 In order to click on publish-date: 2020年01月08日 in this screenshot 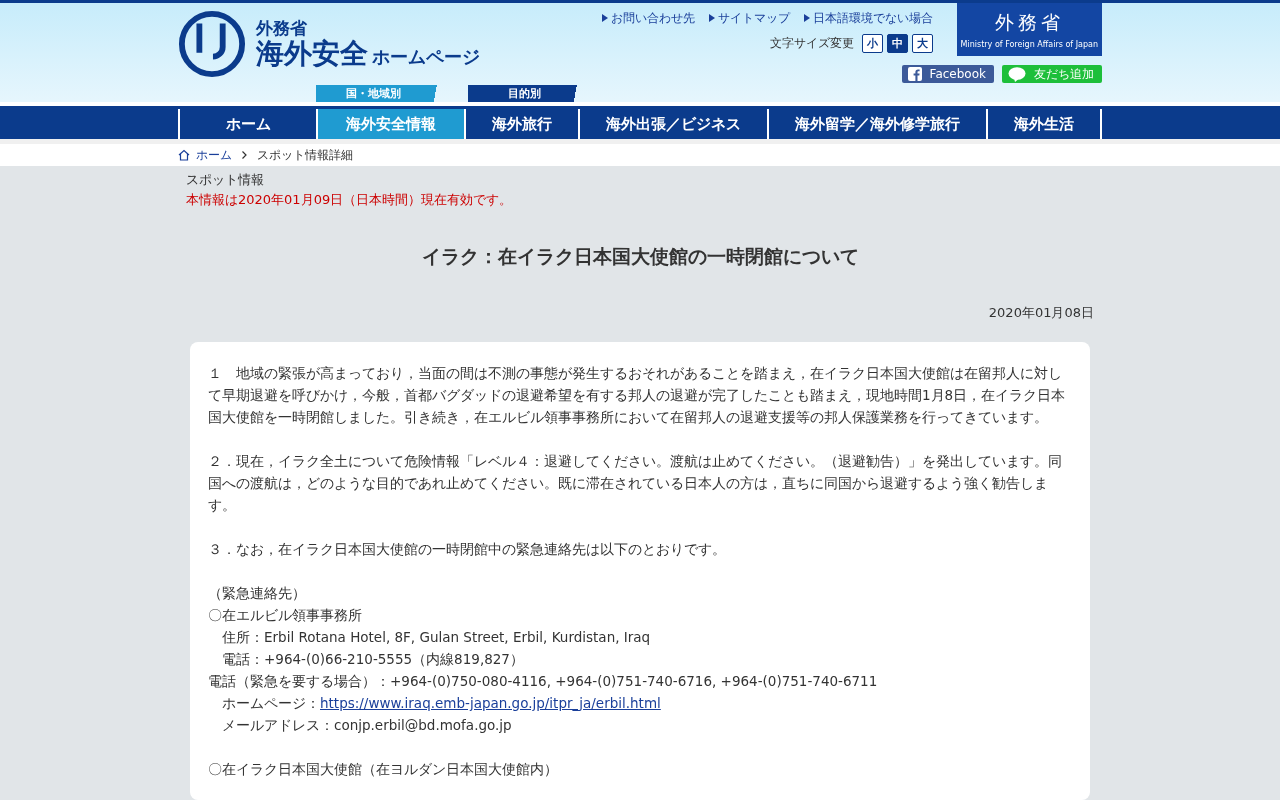, I will do `click(1041, 313)`.